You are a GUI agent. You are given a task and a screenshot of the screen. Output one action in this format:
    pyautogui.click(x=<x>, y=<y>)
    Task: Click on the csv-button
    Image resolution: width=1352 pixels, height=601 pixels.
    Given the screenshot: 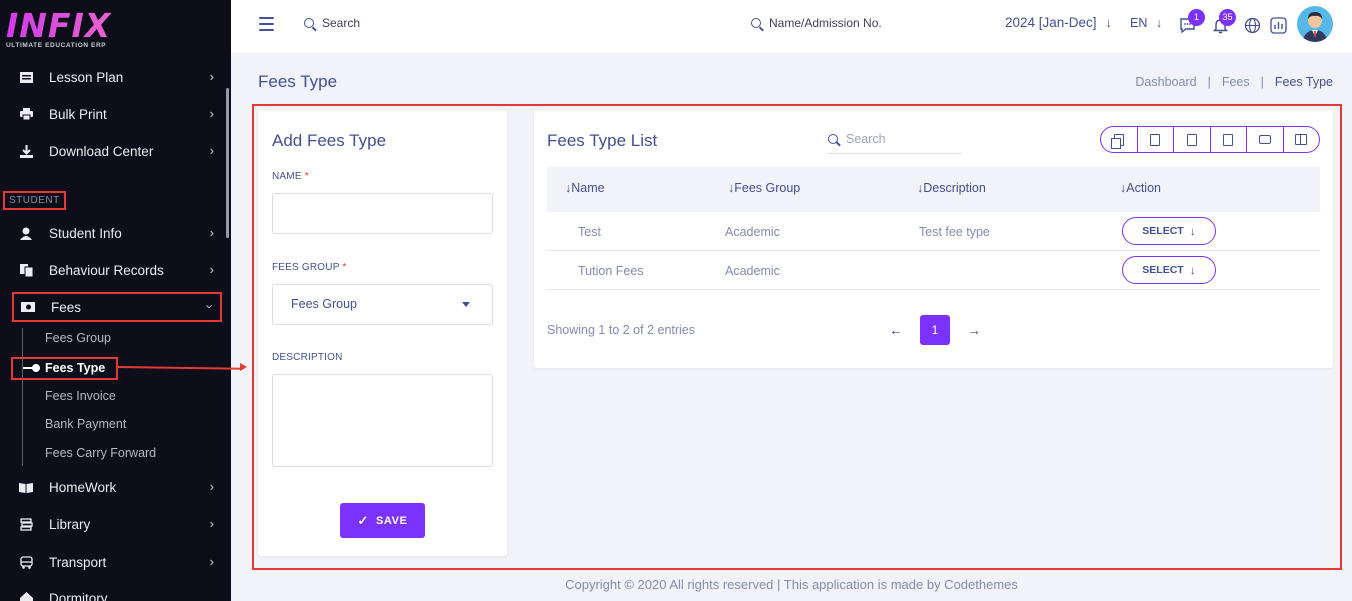 What is the action you would take?
    pyautogui.click(x=1192, y=139)
    